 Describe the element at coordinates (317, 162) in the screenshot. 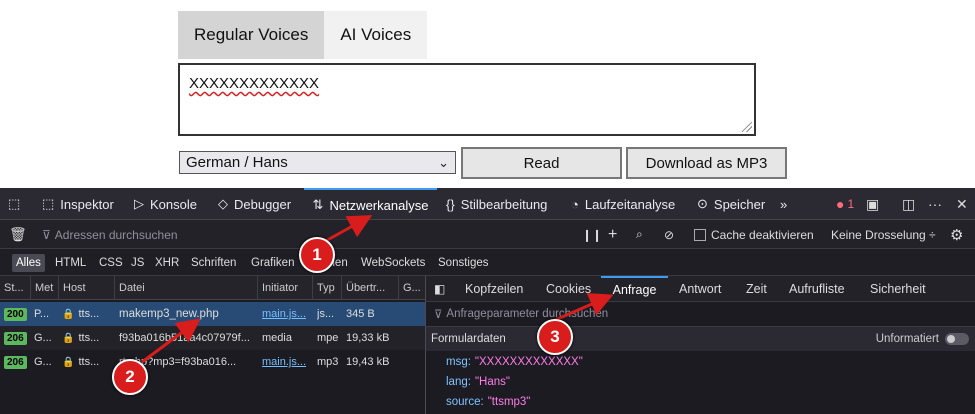

I see `voice-select: German / Hans ⌄` at that location.